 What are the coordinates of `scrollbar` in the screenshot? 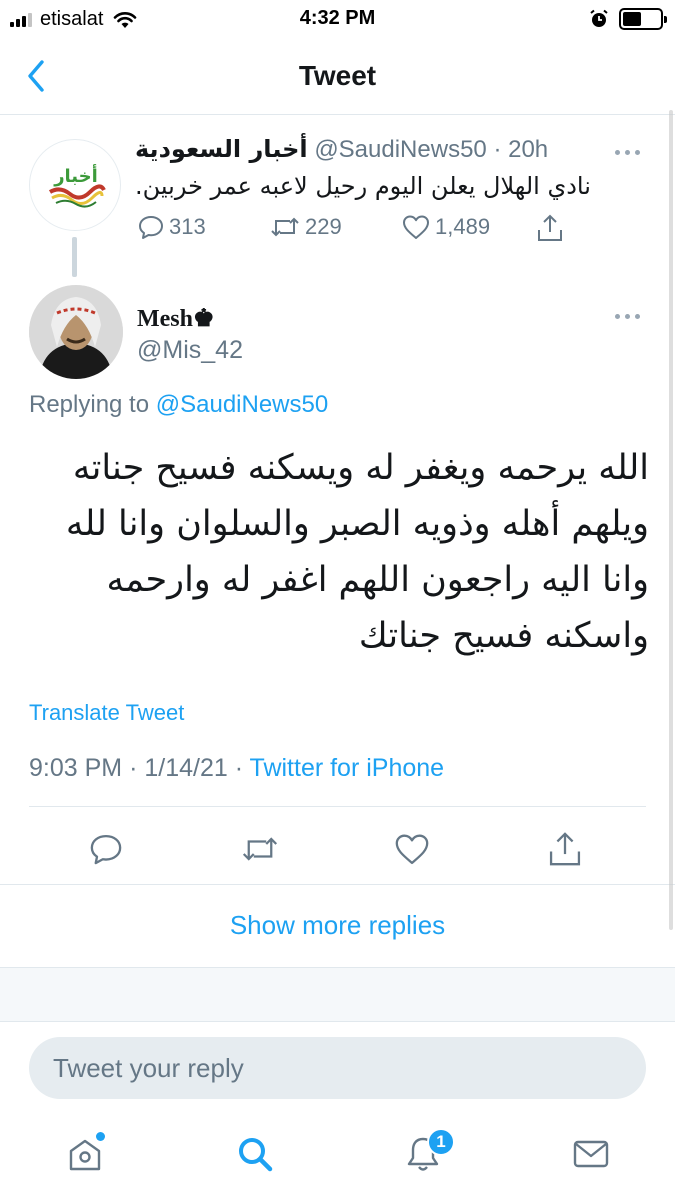 It's located at (671, 520).